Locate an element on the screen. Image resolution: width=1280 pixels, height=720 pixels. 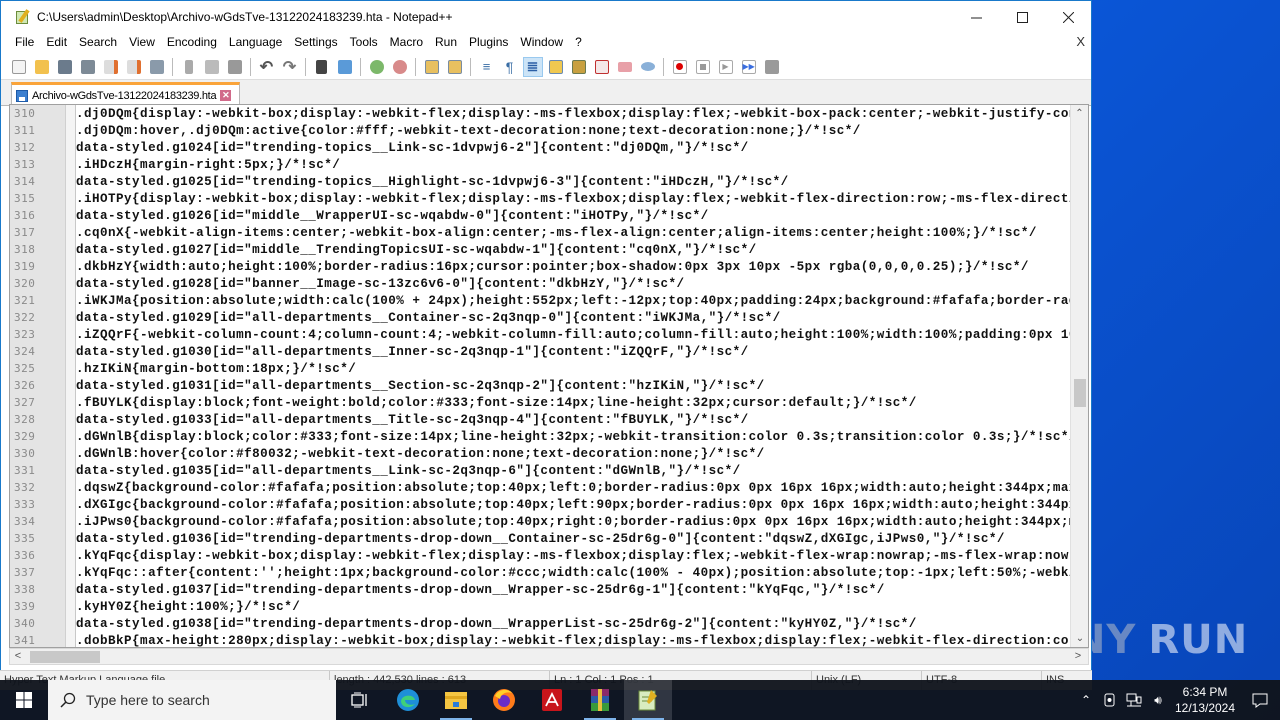
taskbar-search-box: Type here to search is located at coordinates (192, 700).